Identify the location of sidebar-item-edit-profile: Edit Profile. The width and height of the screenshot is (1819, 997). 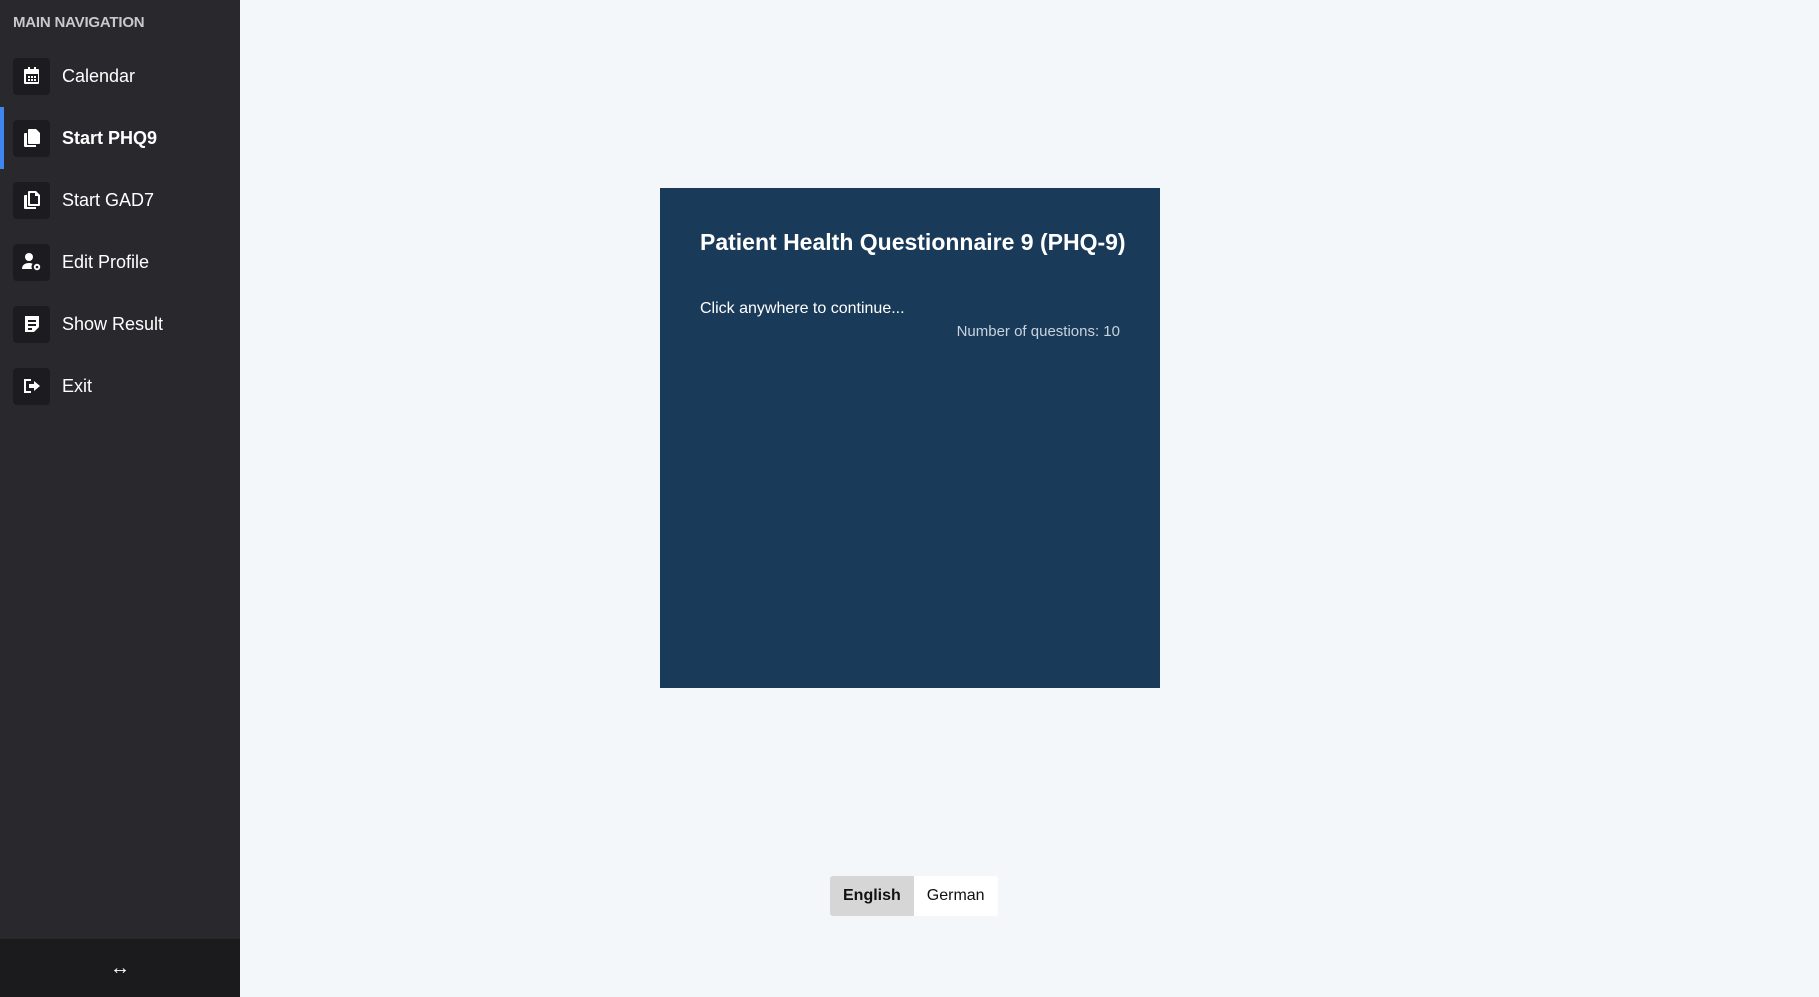
(120, 262).